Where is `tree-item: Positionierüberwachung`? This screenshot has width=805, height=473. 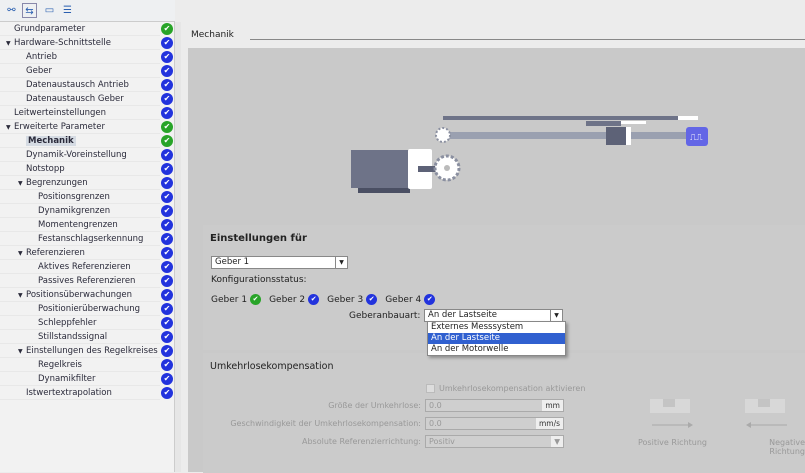
tree-item: Positionierüberwachung is located at coordinates (80, 309).